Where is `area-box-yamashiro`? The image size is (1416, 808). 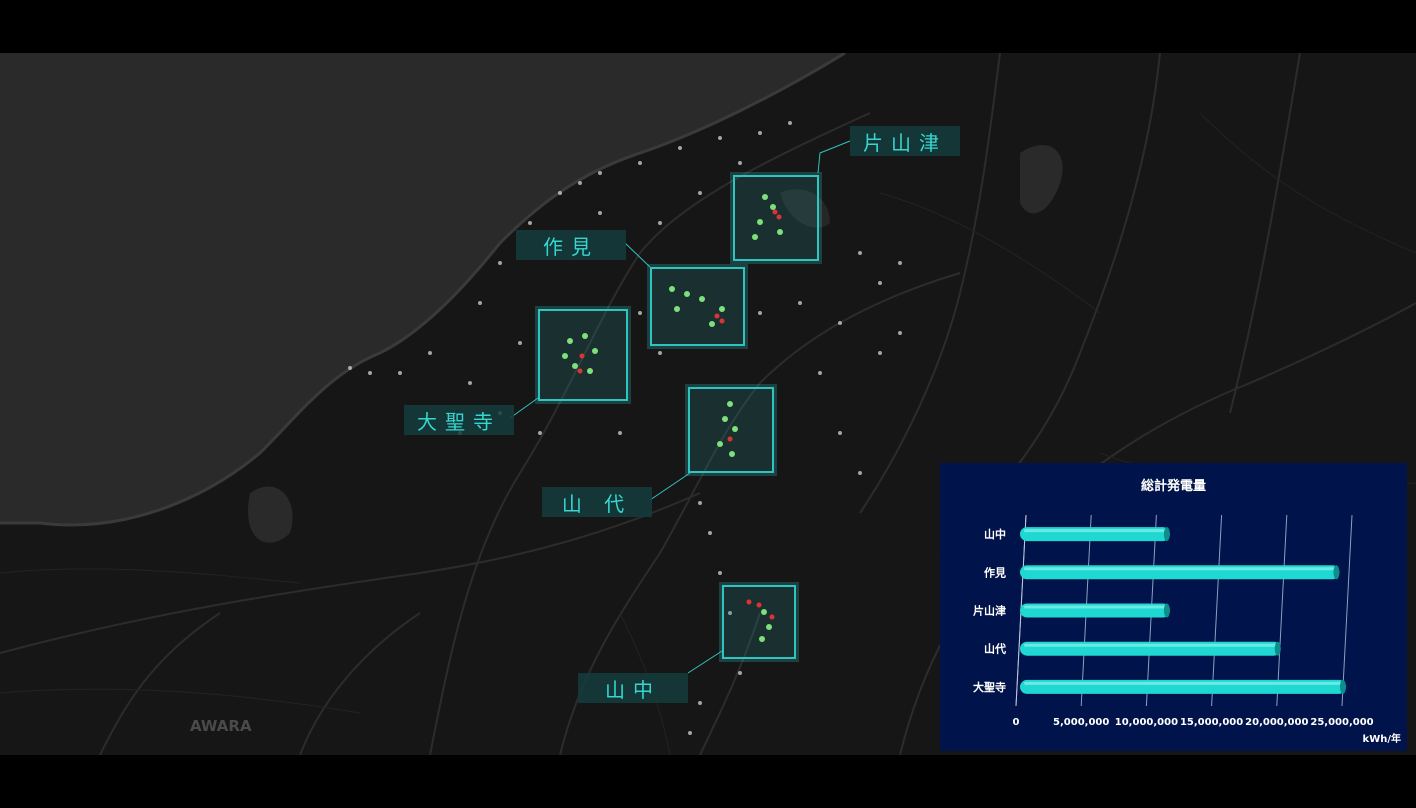 area-box-yamashiro is located at coordinates (731, 430).